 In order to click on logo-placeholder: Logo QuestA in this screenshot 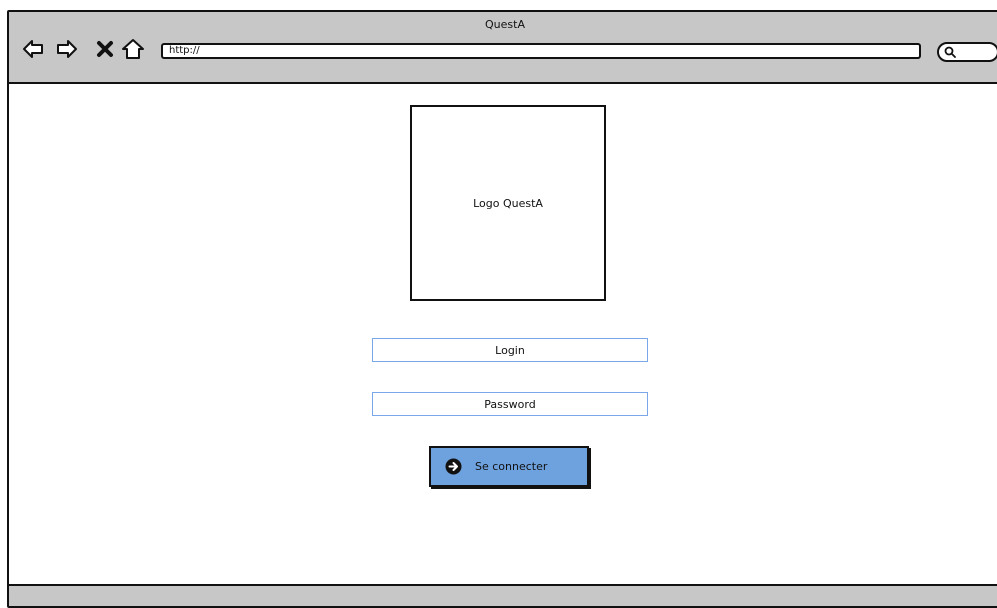, I will do `click(508, 203)`.